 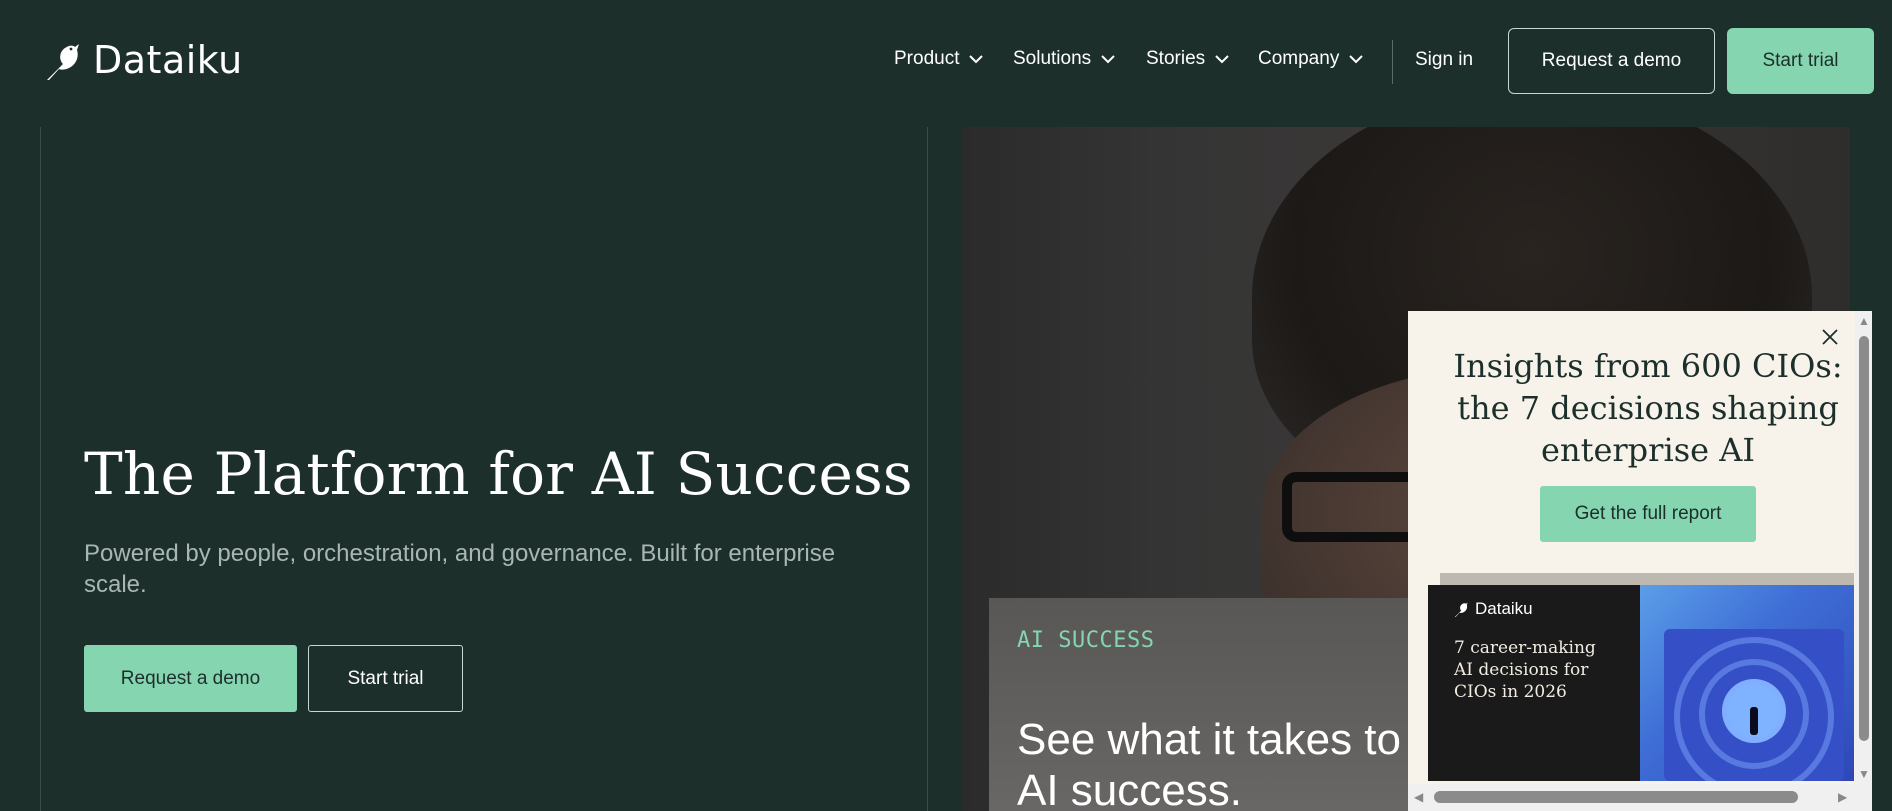 What do you see at coordinates (385, 678) in the screenshot?
I see `hero-start-trial-button: Start trial` at bounding box center [385, 678].